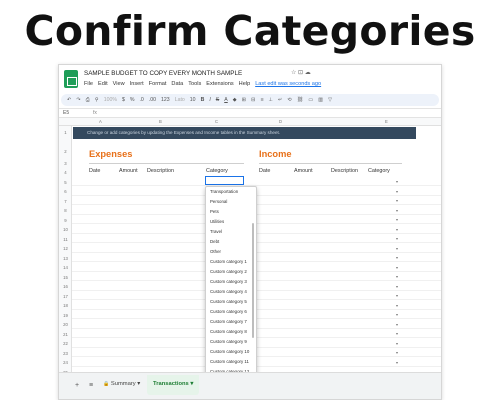  What do you see at coordinates (180, 100) in the screenshot?
I see `font-select: Lato` at bounding box center [180, 100].